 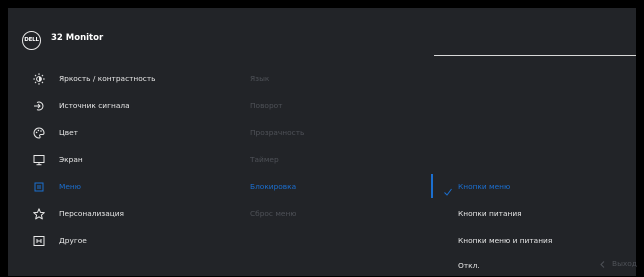 I want to click on star-icon, so click(x=39, y=214).